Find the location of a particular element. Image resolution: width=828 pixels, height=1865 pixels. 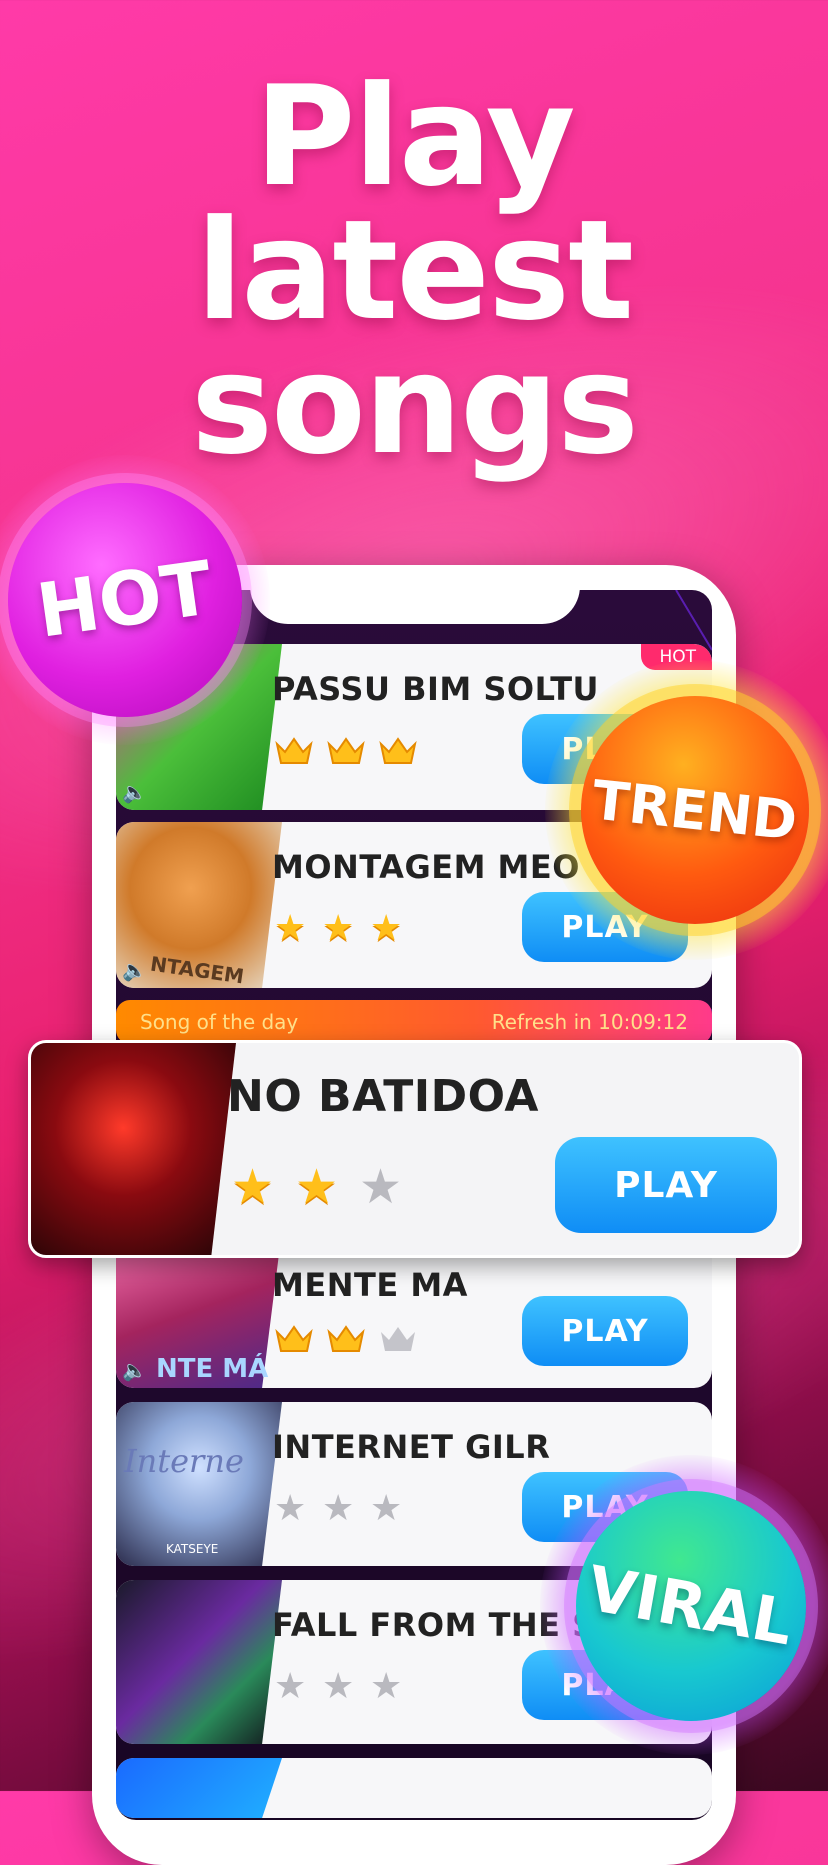

artwork-caption: KATSEYE is located at coordinates (192, 1549).